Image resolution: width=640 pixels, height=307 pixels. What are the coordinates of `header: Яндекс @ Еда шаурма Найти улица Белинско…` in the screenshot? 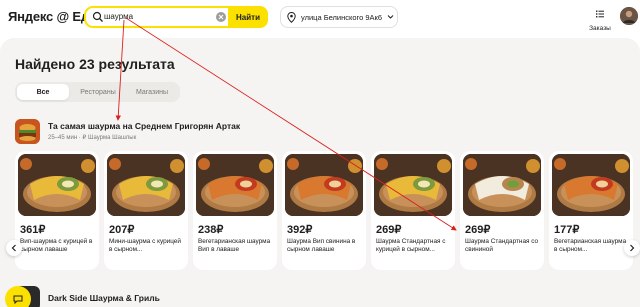 It's located at (320, 18).